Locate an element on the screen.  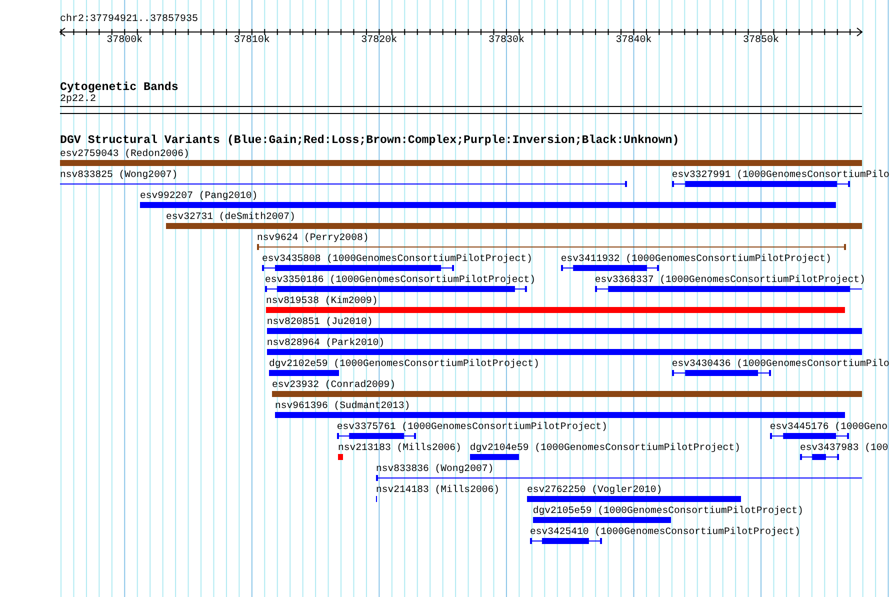
track-title: DGV Structural Variants (Blue:Gain;Red:Loss;Brown:Complex;Purple:Inversion;Black:Unknown) is located at coordinates (370, 140).